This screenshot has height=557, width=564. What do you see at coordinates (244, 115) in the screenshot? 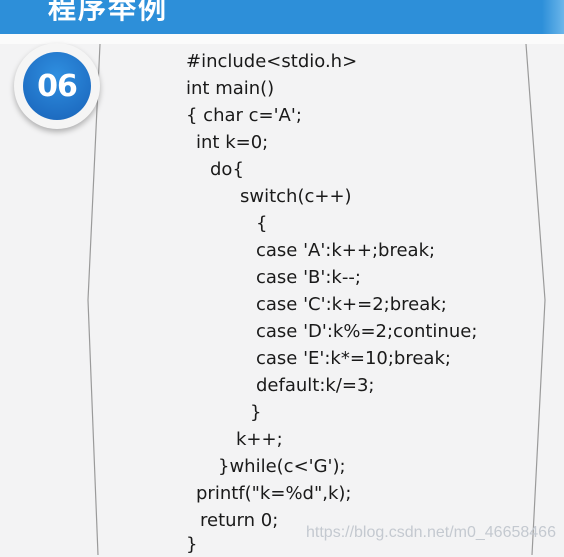
I see `code-line: { char c='A';` at bounding box center [244, 115].